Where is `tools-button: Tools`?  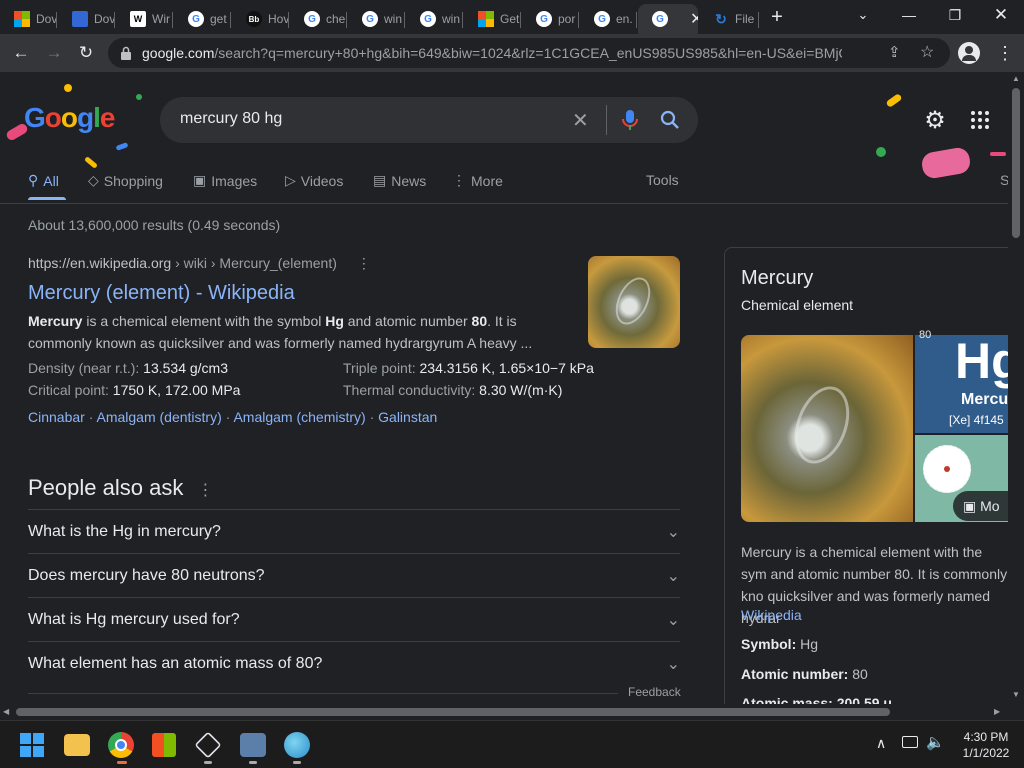
tools-button: Tools is located at coordinates (662, 180).